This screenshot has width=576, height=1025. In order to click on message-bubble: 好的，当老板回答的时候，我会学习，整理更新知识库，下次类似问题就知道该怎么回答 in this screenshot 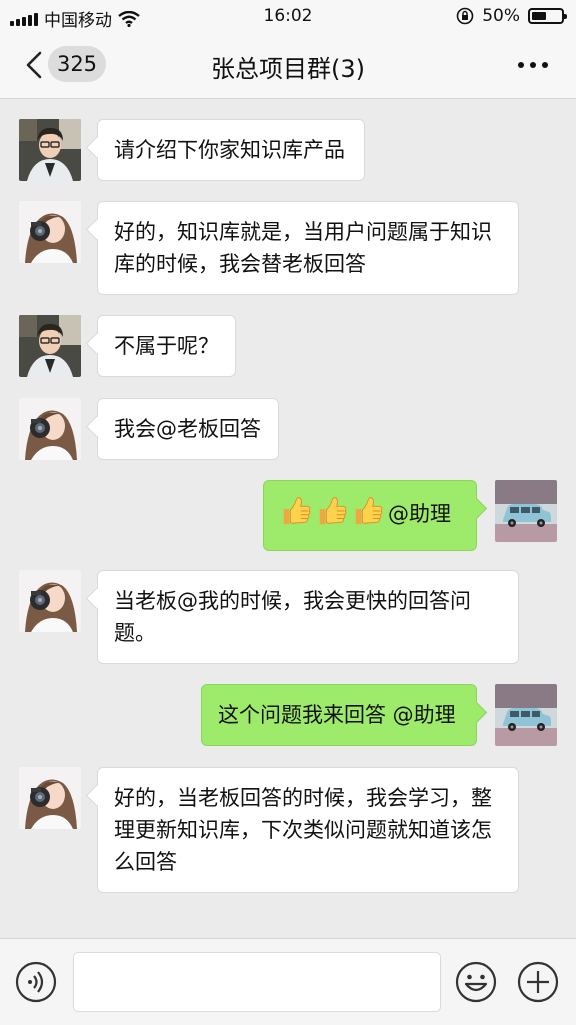, I will do `click(308, 830)`.